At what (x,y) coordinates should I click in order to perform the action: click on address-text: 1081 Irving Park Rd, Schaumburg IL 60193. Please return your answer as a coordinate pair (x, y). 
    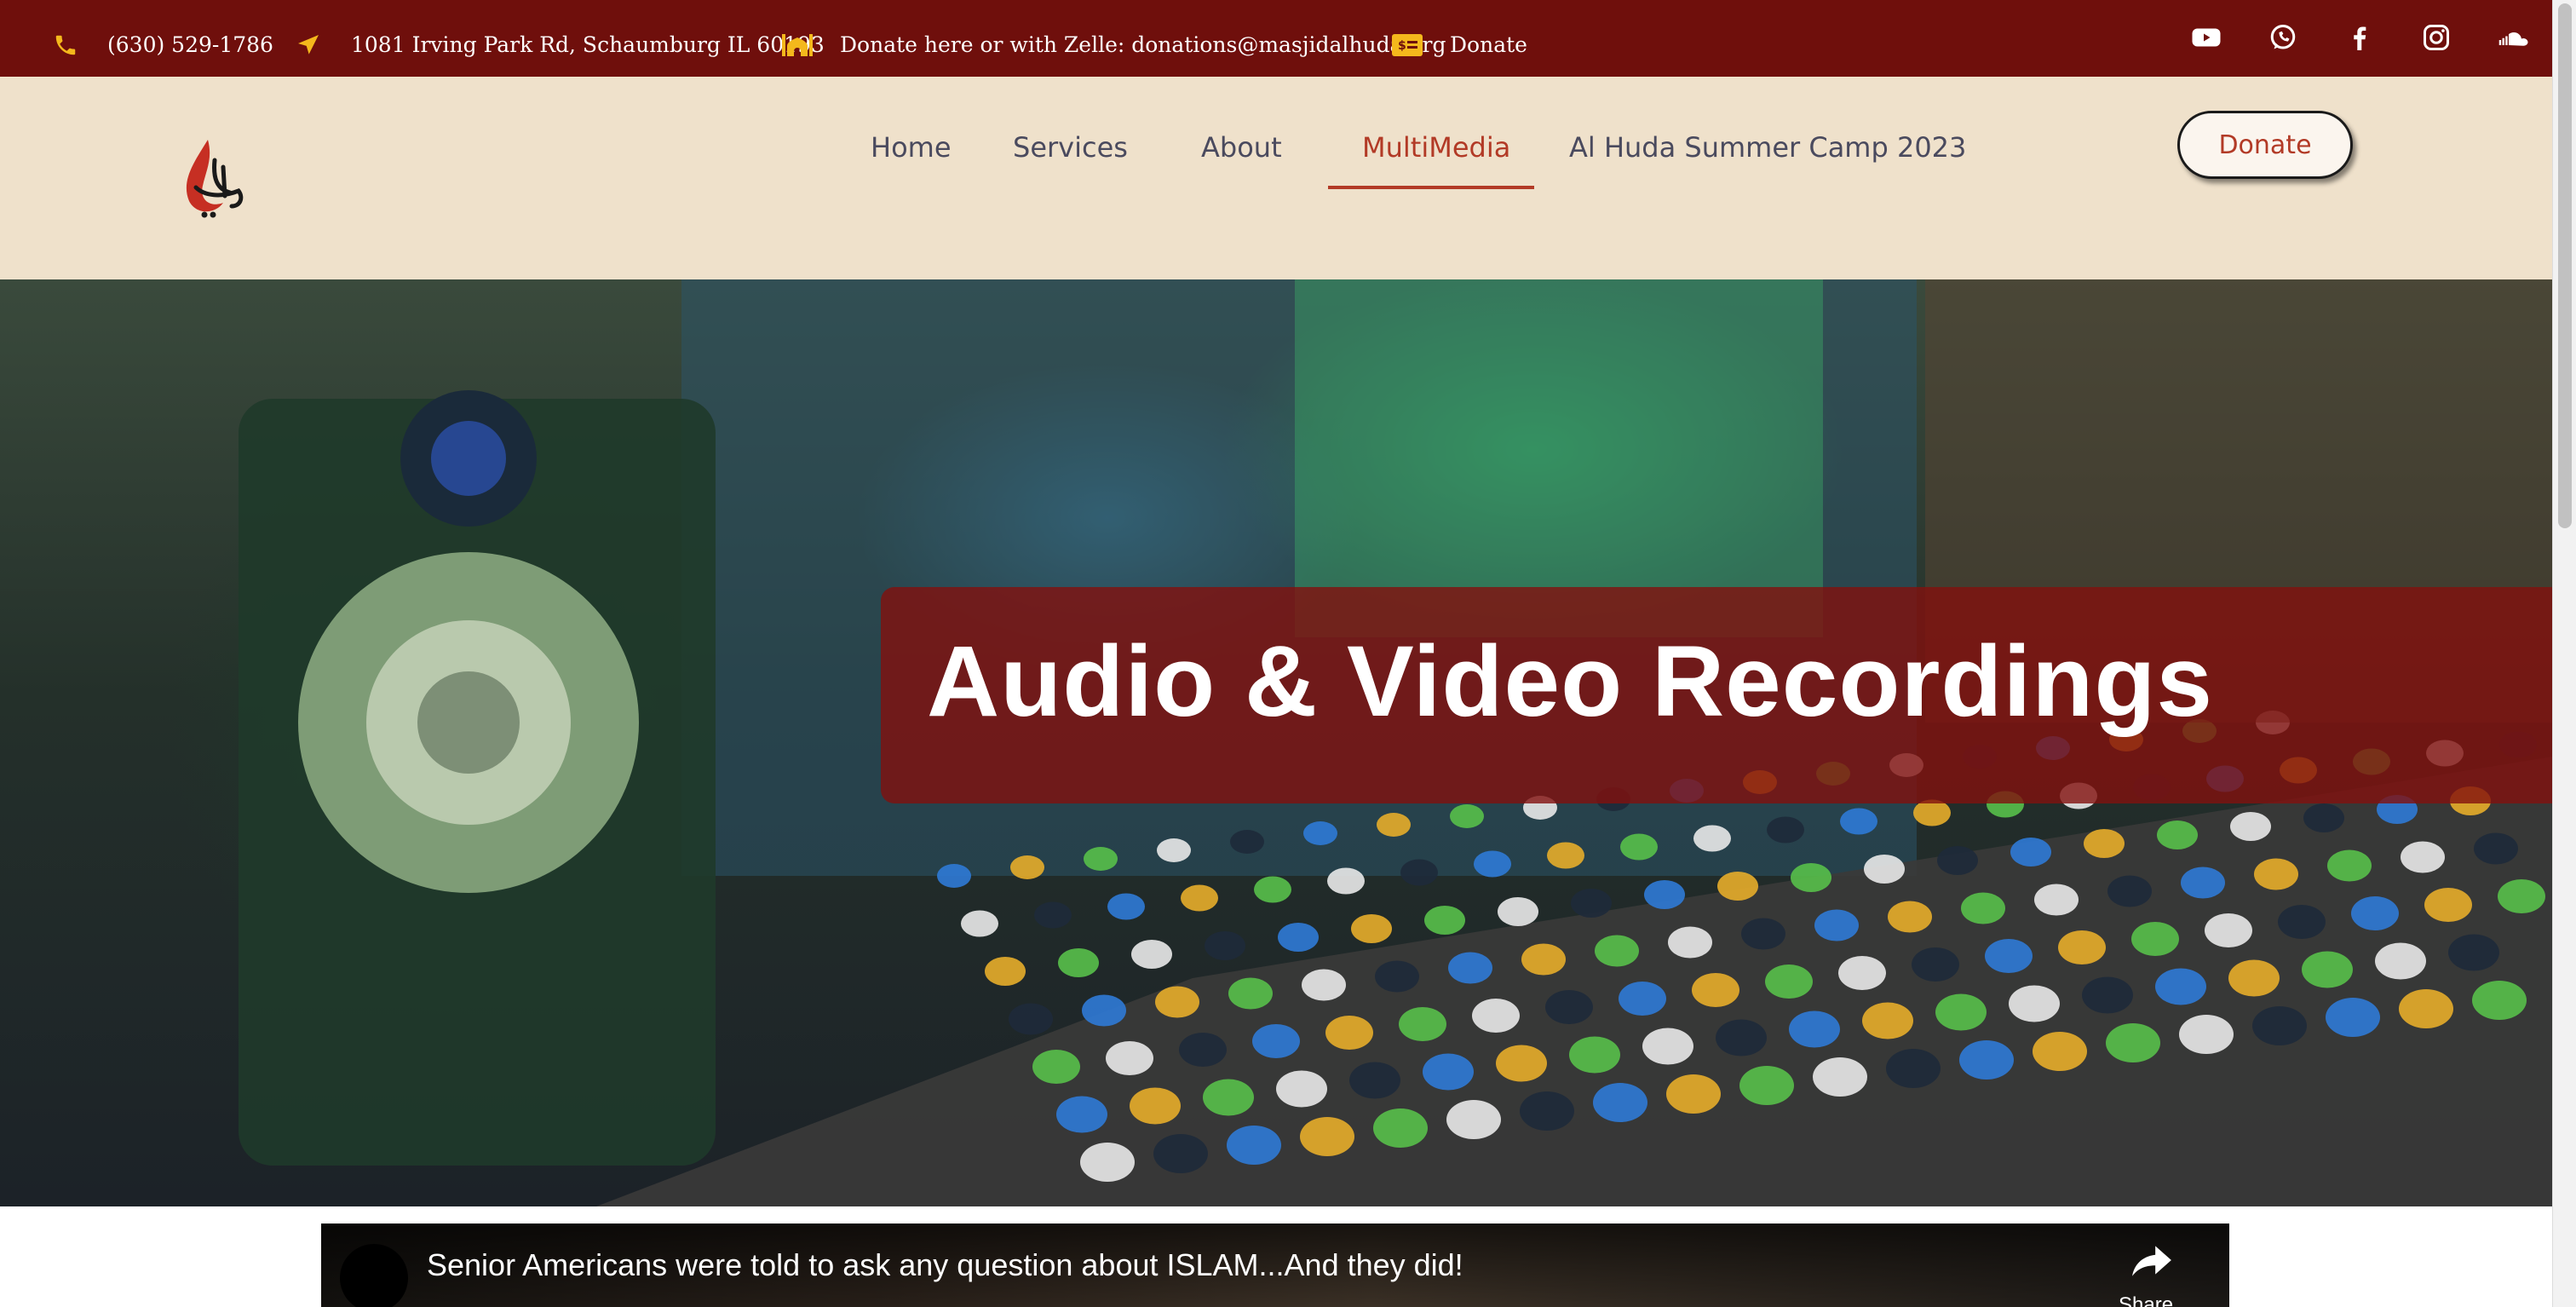
    Looking at the image, I should click on (588, 45).